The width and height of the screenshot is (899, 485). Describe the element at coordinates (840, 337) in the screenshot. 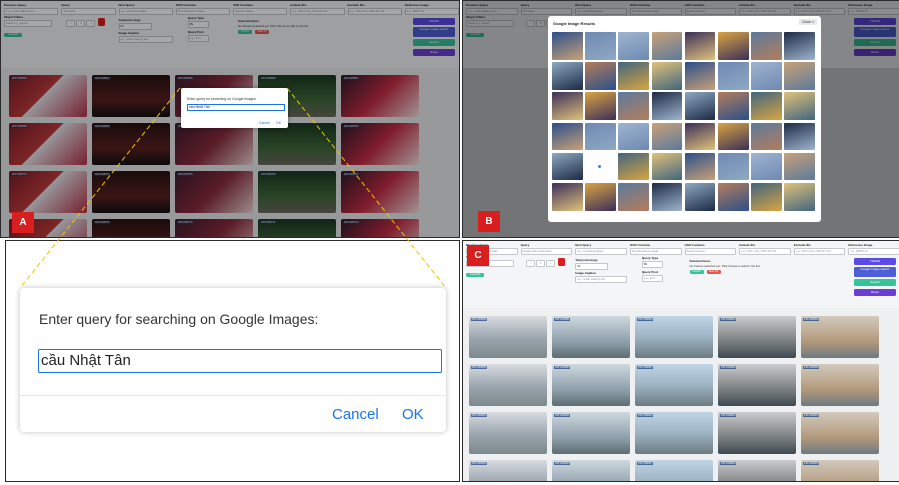

I see `c-thumbnail: K21V009894` at that location.